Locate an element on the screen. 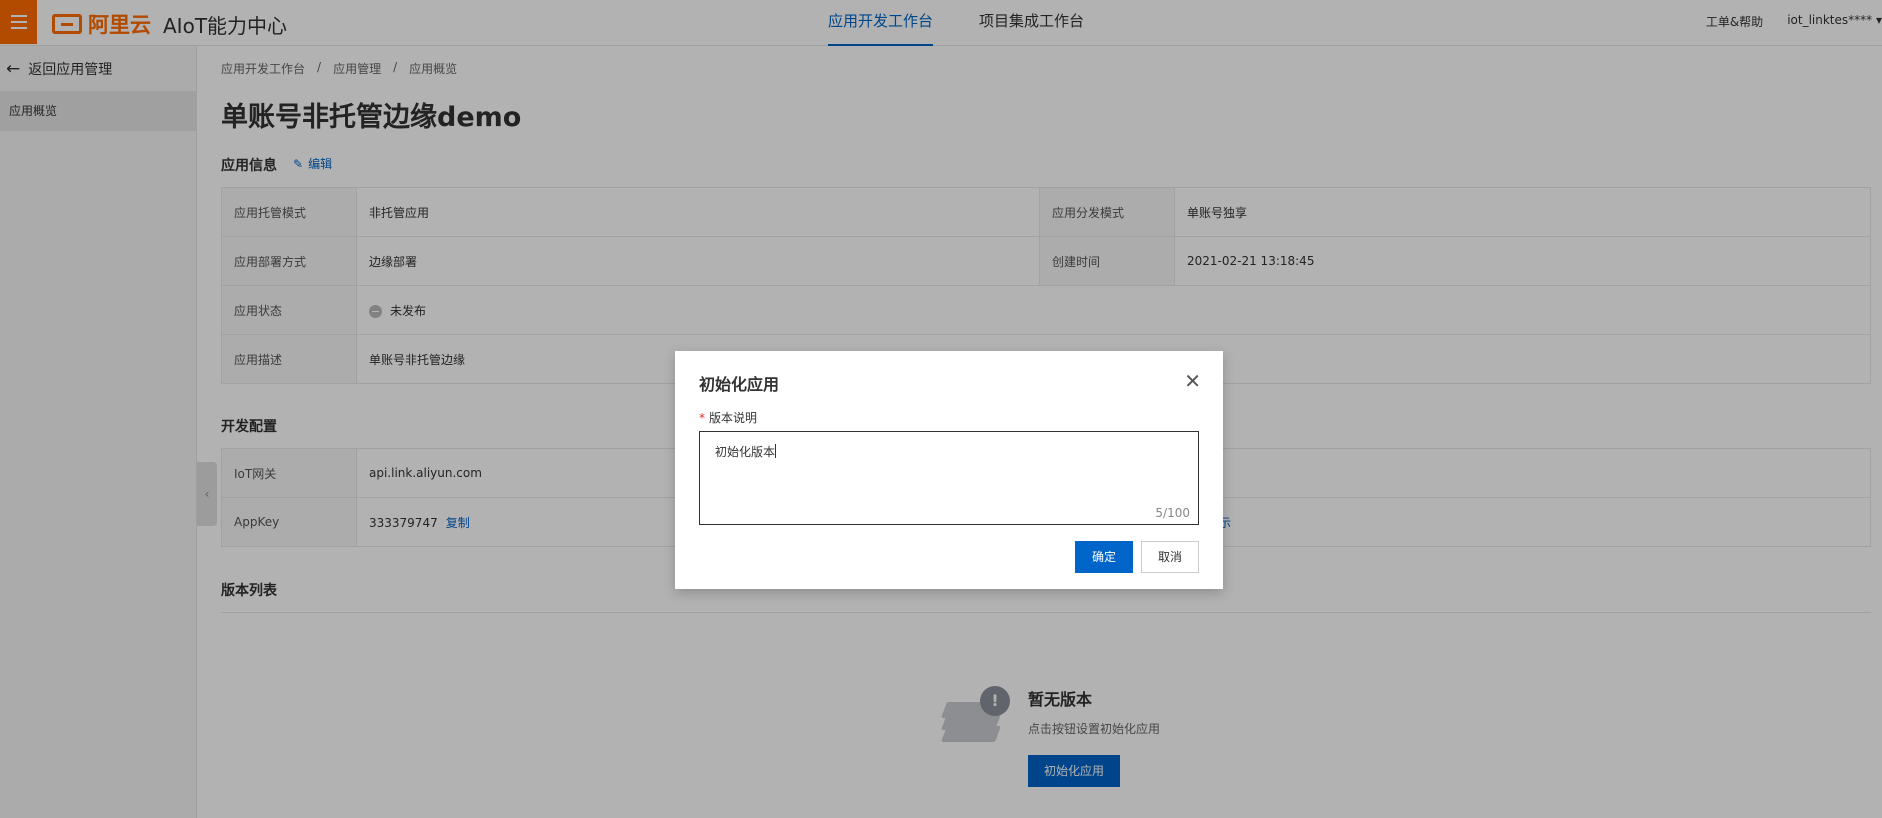 This screenshot has height=818, width=1882. dialog-title: 初始化应用 is located at coordinates (739, 384).